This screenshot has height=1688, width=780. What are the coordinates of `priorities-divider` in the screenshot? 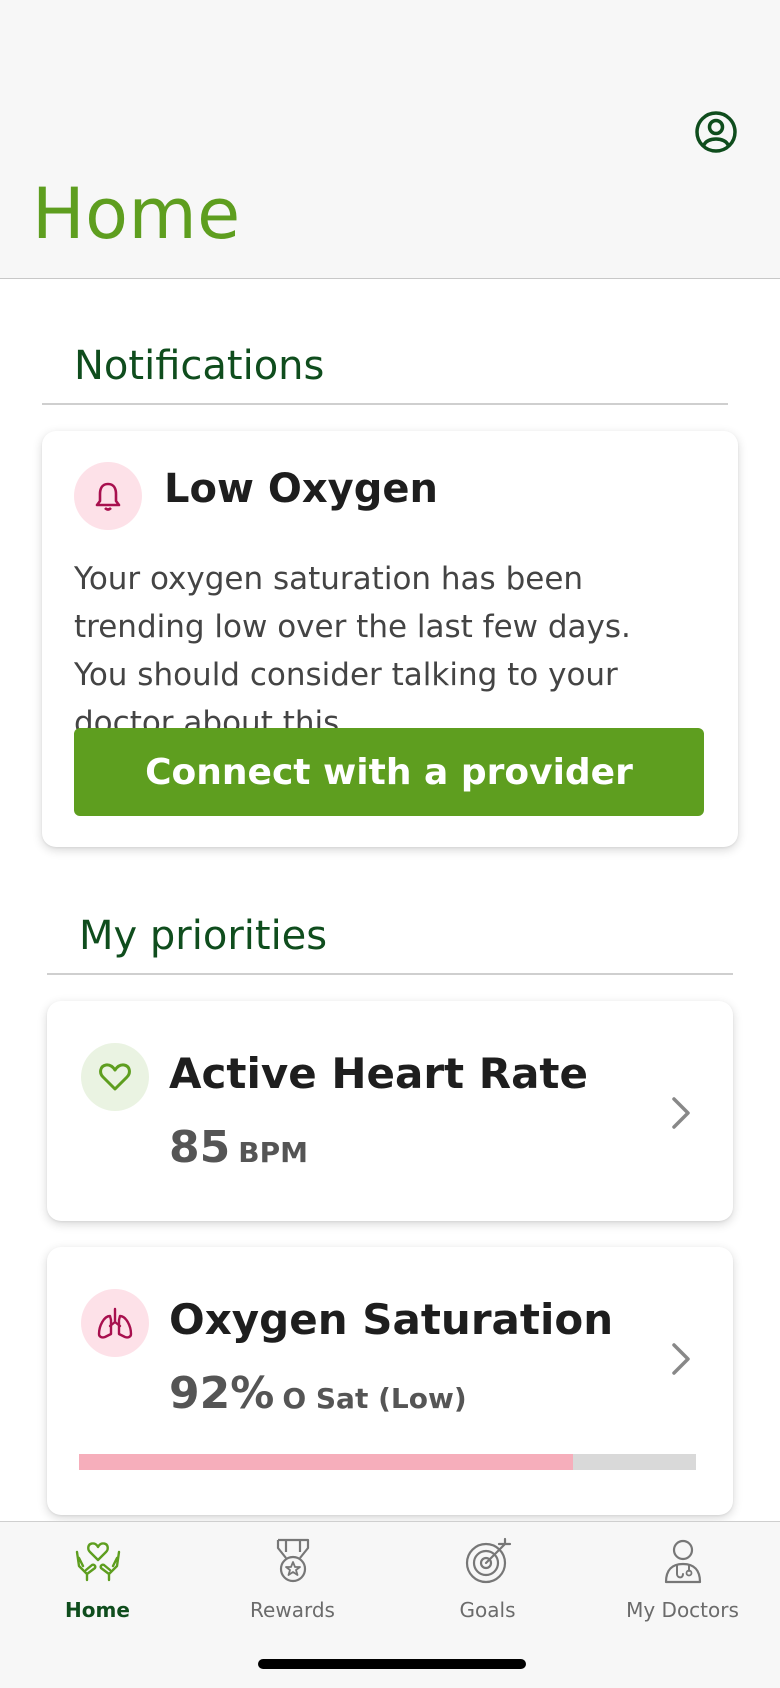 It's located at (390, 974).